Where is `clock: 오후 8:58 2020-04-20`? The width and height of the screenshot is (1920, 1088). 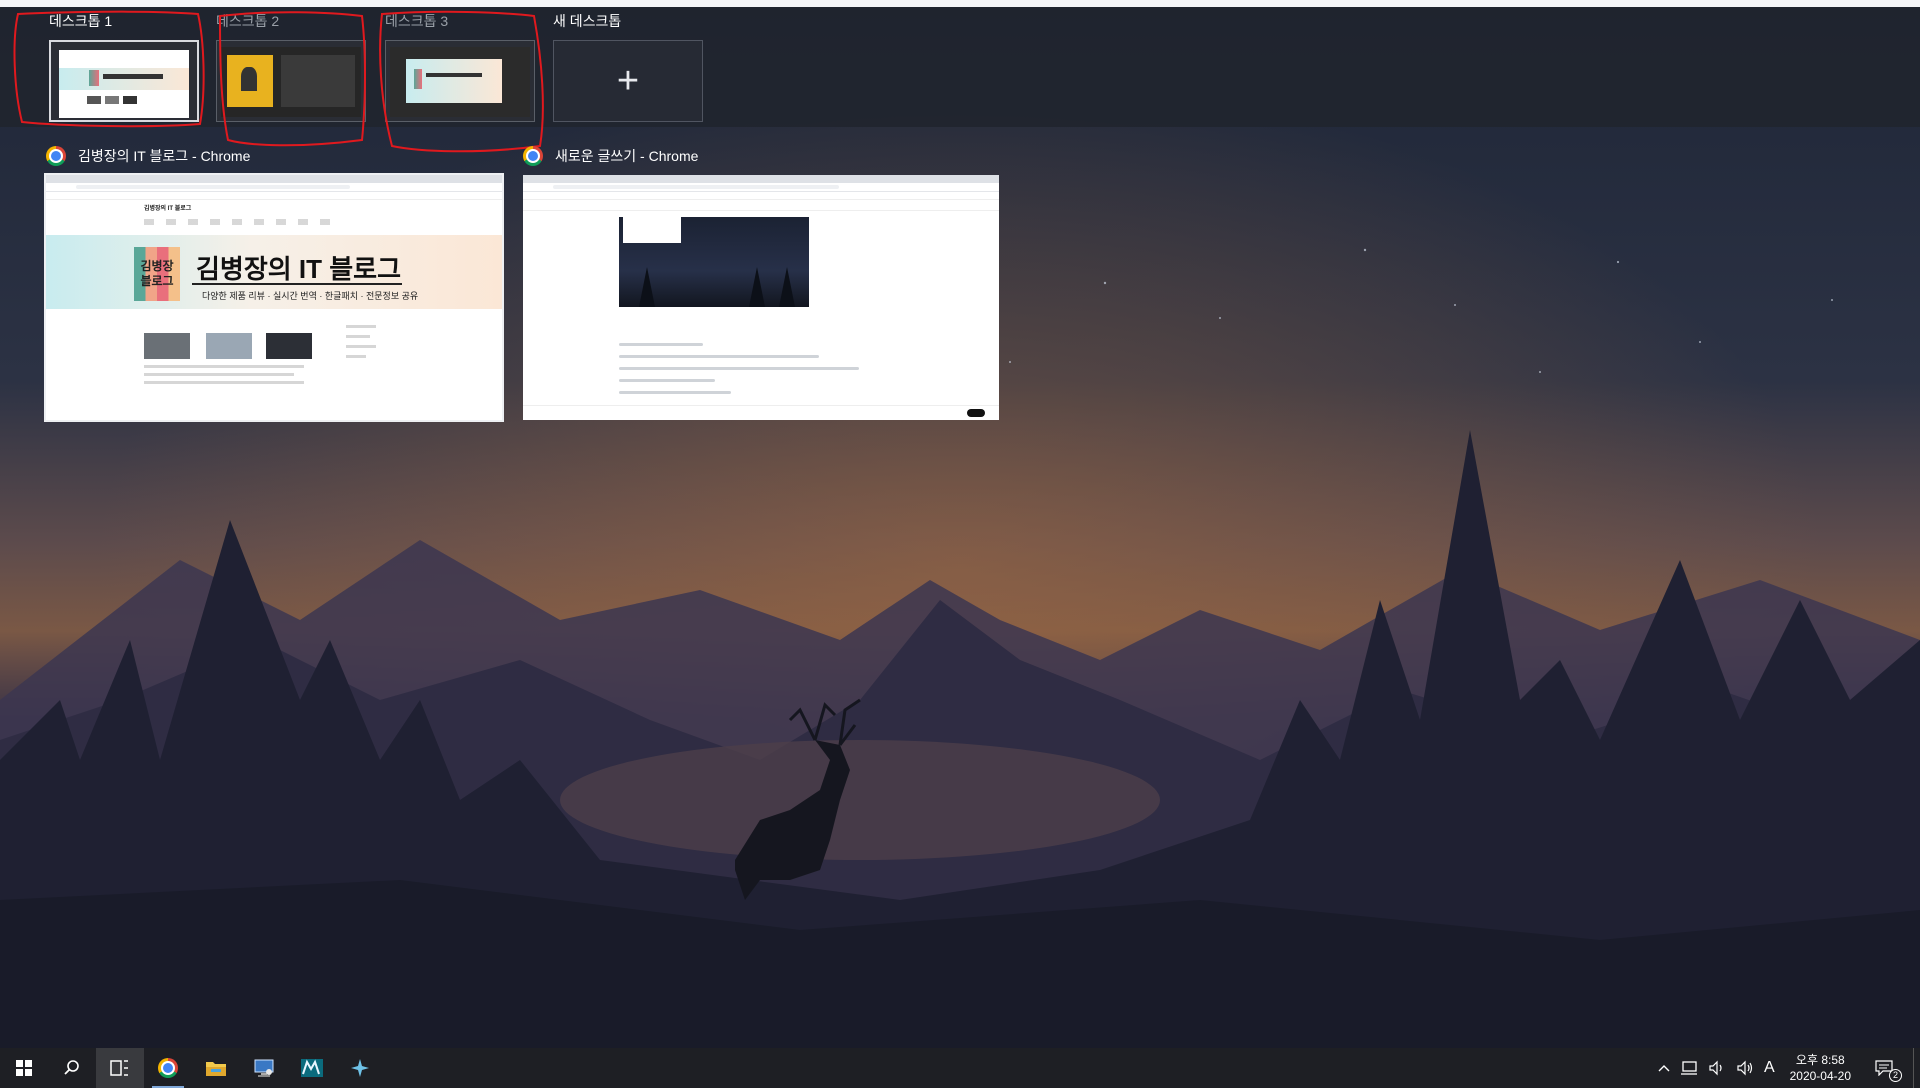
clock: 오후 8:58 2020-04-20 is located at coordinates (1820, 1068).